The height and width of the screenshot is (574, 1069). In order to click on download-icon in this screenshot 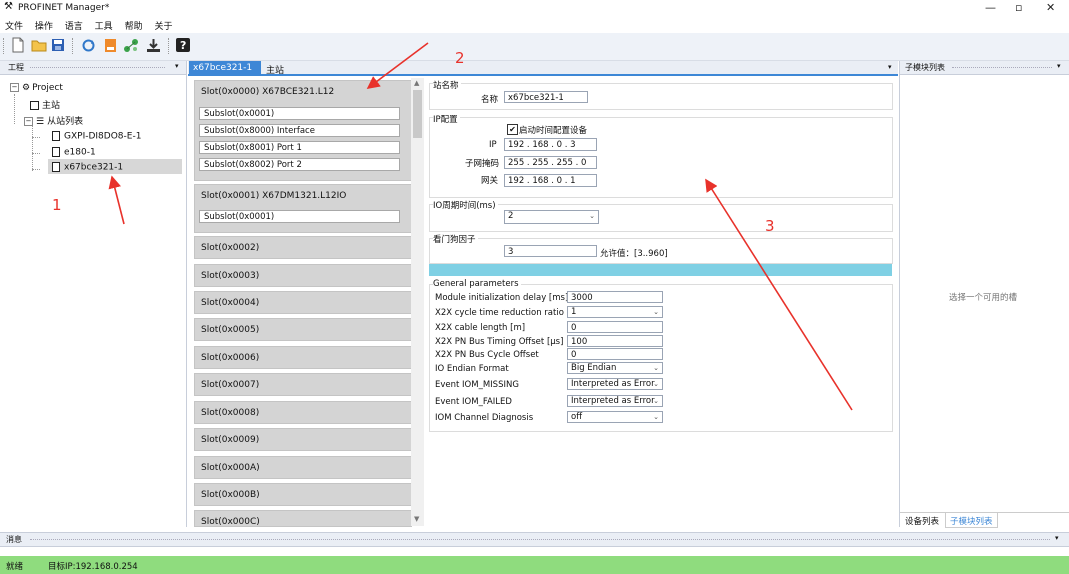, I will do `click(153, 45)`.